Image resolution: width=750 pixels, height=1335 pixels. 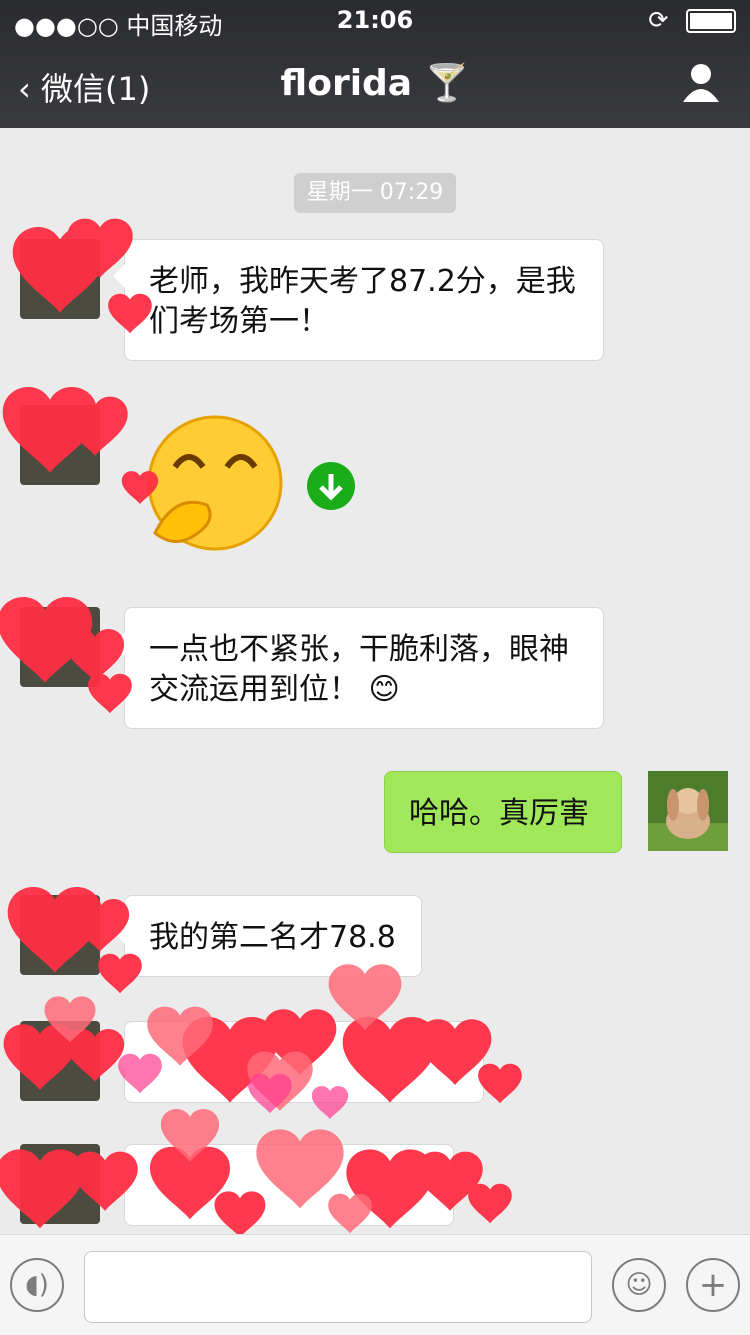 I want to click on more-button: +, so click(x=713, y=1285).